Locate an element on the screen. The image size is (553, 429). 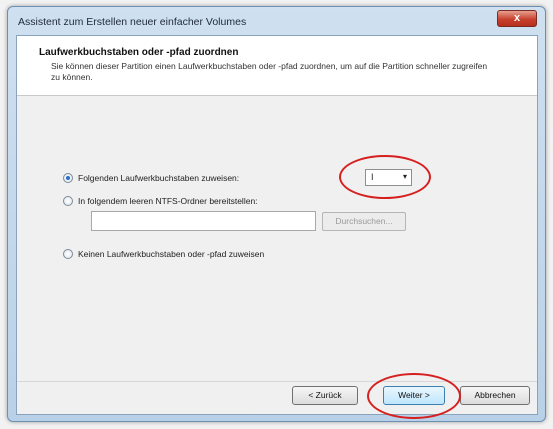
option-assign-letter: Folgenden Laufwerkbuchstaben zuweisen: is located at coordinates (151, 178).